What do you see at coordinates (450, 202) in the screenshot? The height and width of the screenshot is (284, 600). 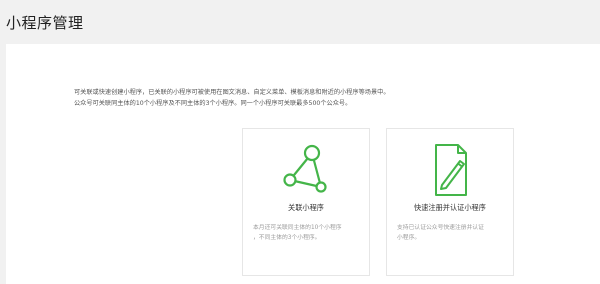 I see `quick-register-card: 快速注册并认证小程序 支持已认证公众号快速注册并认证 小程序。` at bounding box center [450, 202].